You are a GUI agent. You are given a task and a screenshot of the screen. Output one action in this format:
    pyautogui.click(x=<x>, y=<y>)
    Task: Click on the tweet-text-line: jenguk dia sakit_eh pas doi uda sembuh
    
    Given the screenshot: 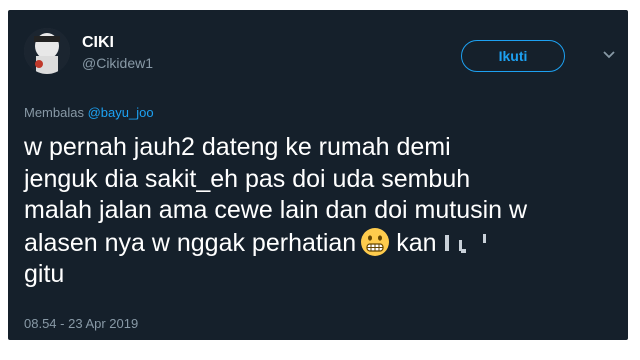 What is the action you would take?
    pyautogui.click(x=247, y=178)
    